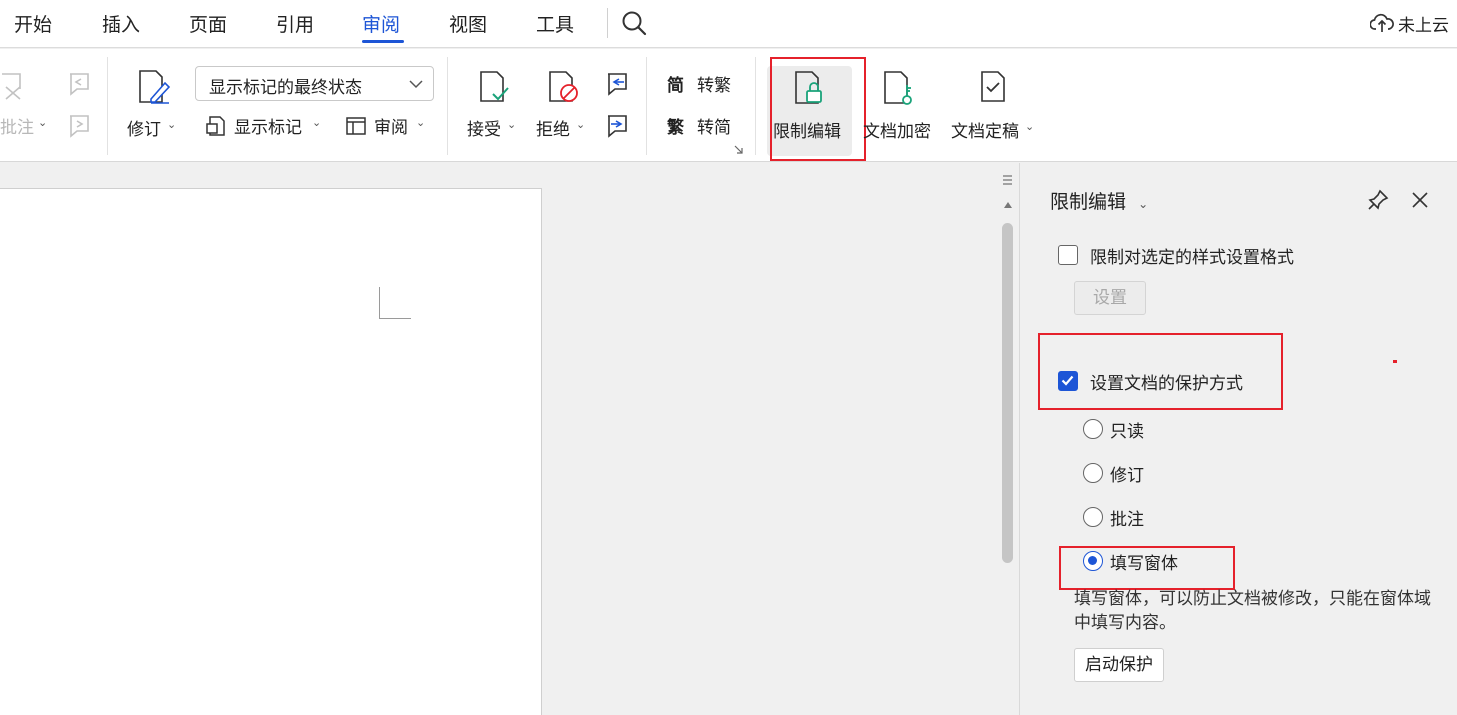 The width and height of the screenshot is (1457, 715). Describe the element at coordinates (1127, 520) in the screenshot. I see `option-comments-label: 批注` at that location.